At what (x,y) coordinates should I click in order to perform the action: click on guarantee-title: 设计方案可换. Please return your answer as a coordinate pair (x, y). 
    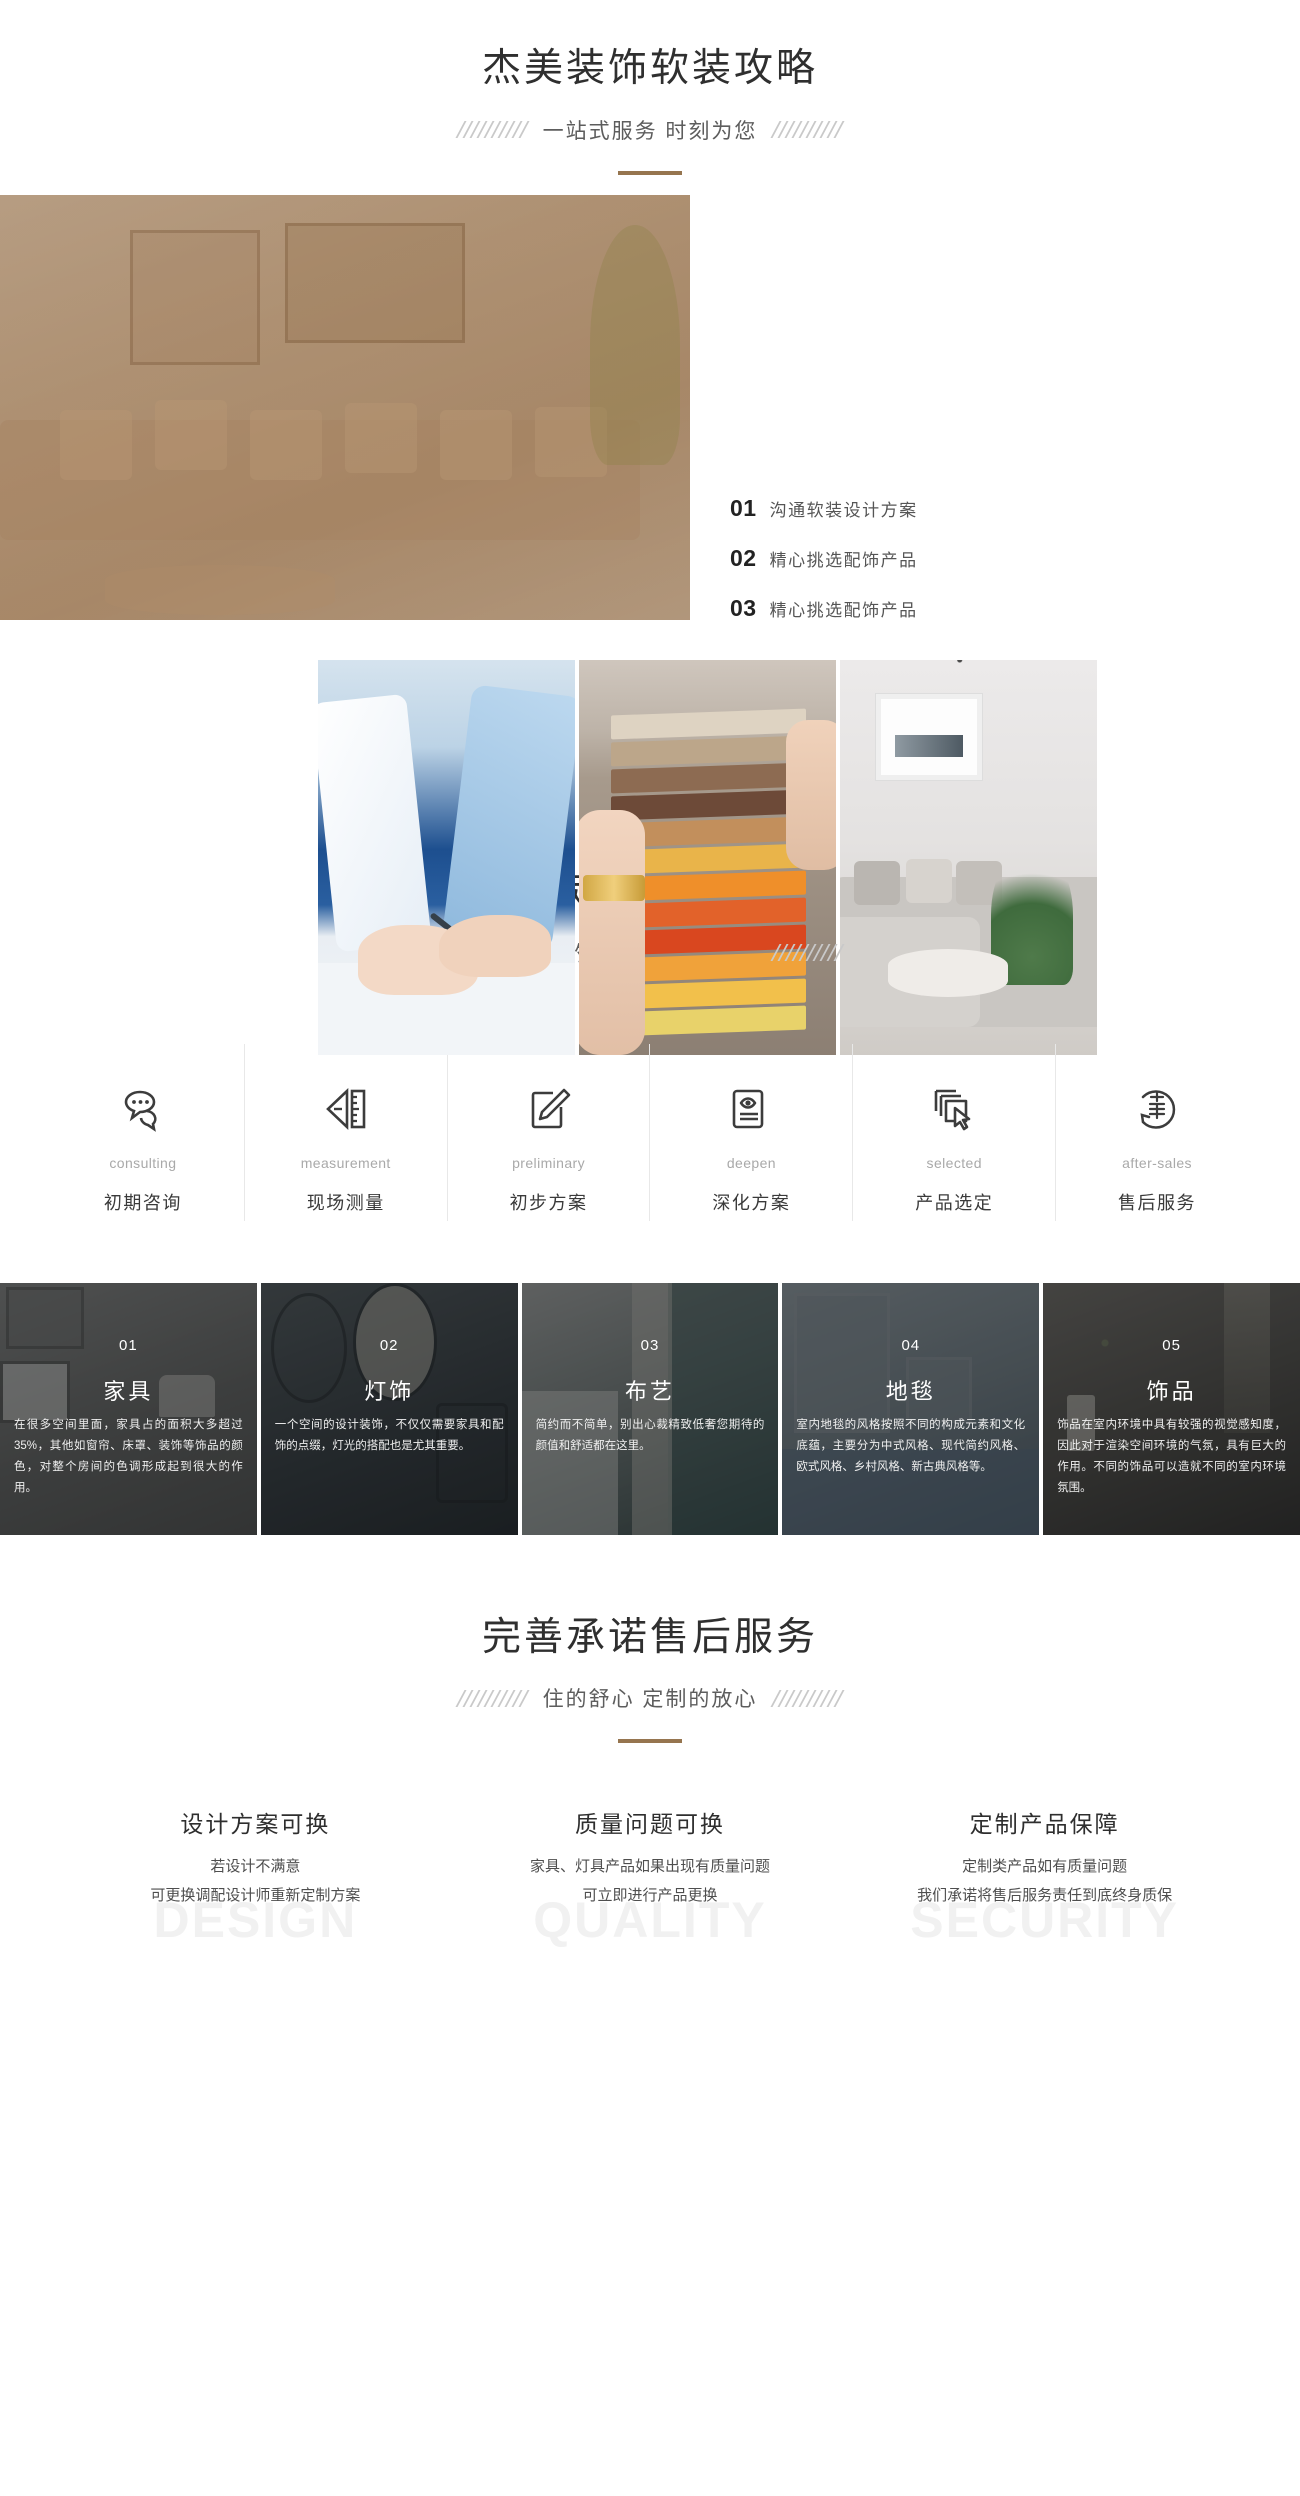
    Looking at the image, I should click on (255, 1824).